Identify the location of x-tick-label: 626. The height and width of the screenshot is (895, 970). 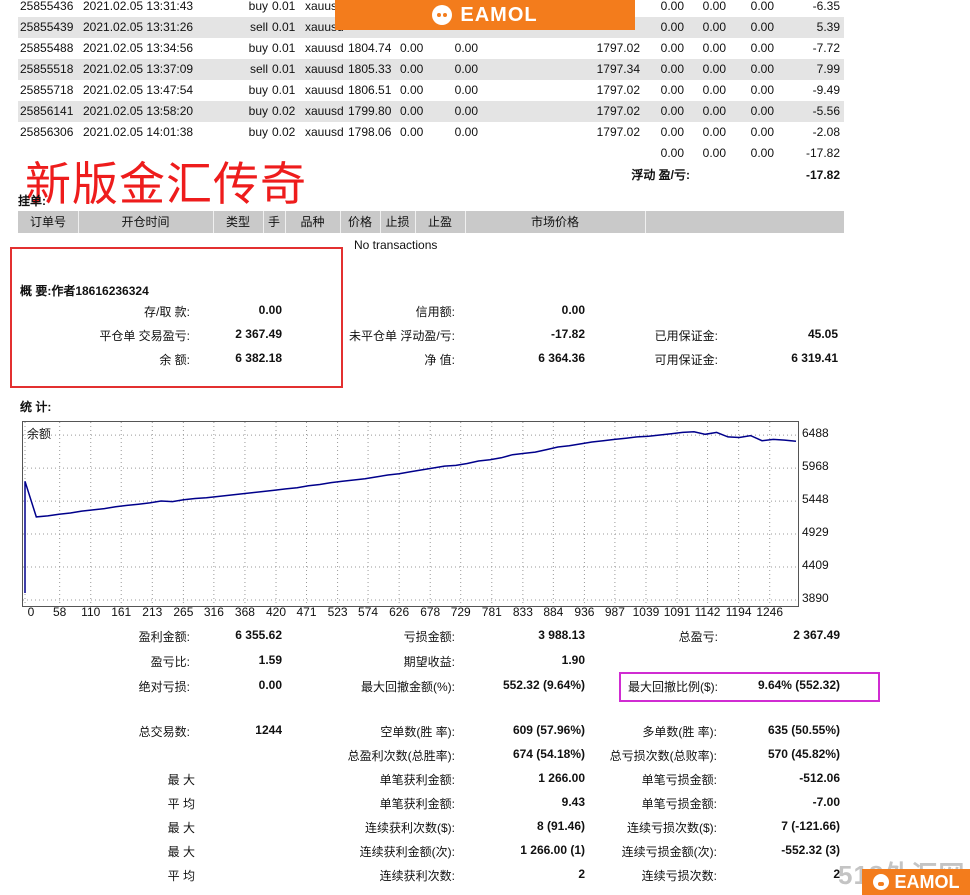
(399, 612).